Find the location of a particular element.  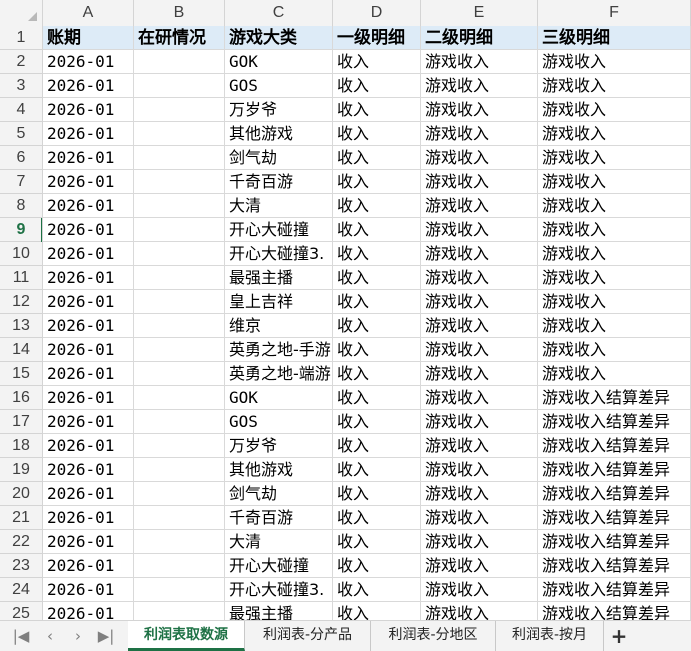

header-cell-level1: 一级明细 is located at coordinates (377, 38).